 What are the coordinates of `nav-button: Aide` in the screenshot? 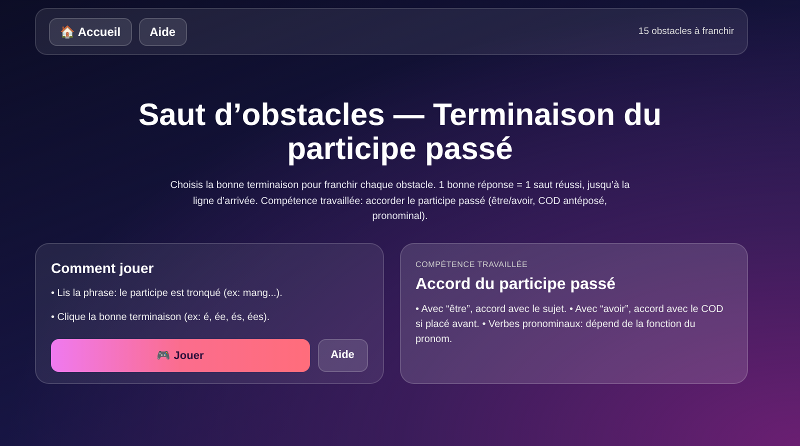 It's located at (162, 32).